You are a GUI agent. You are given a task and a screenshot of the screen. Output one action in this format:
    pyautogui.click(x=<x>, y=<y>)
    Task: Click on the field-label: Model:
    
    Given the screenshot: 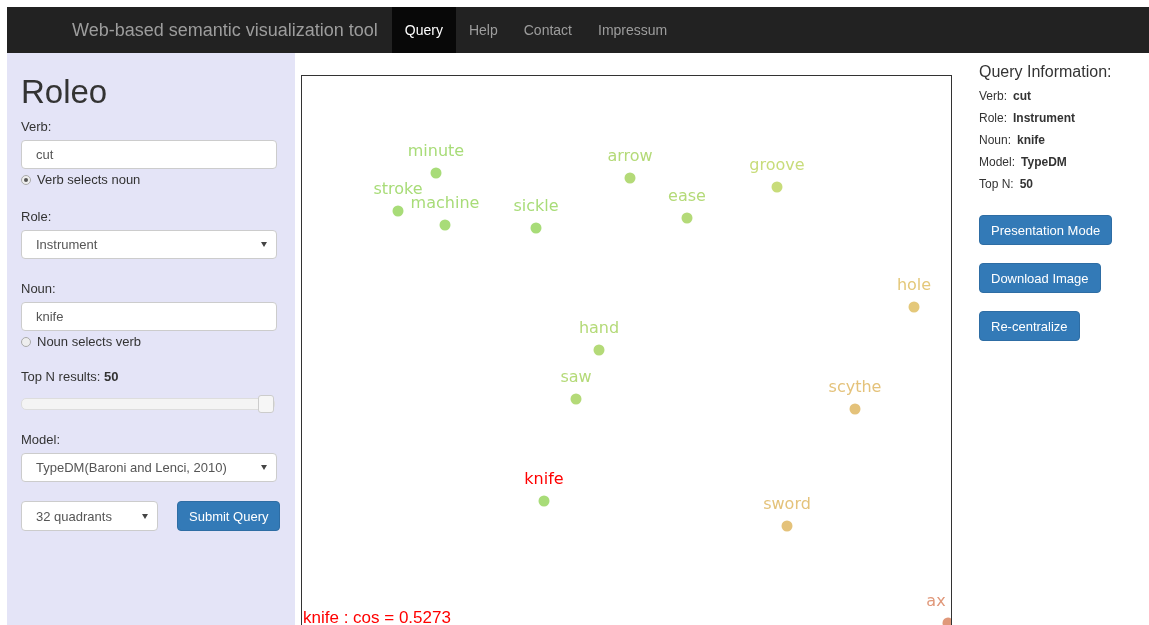 What is the action you would take?
    pyautogui.click(x=41, y=439)
    